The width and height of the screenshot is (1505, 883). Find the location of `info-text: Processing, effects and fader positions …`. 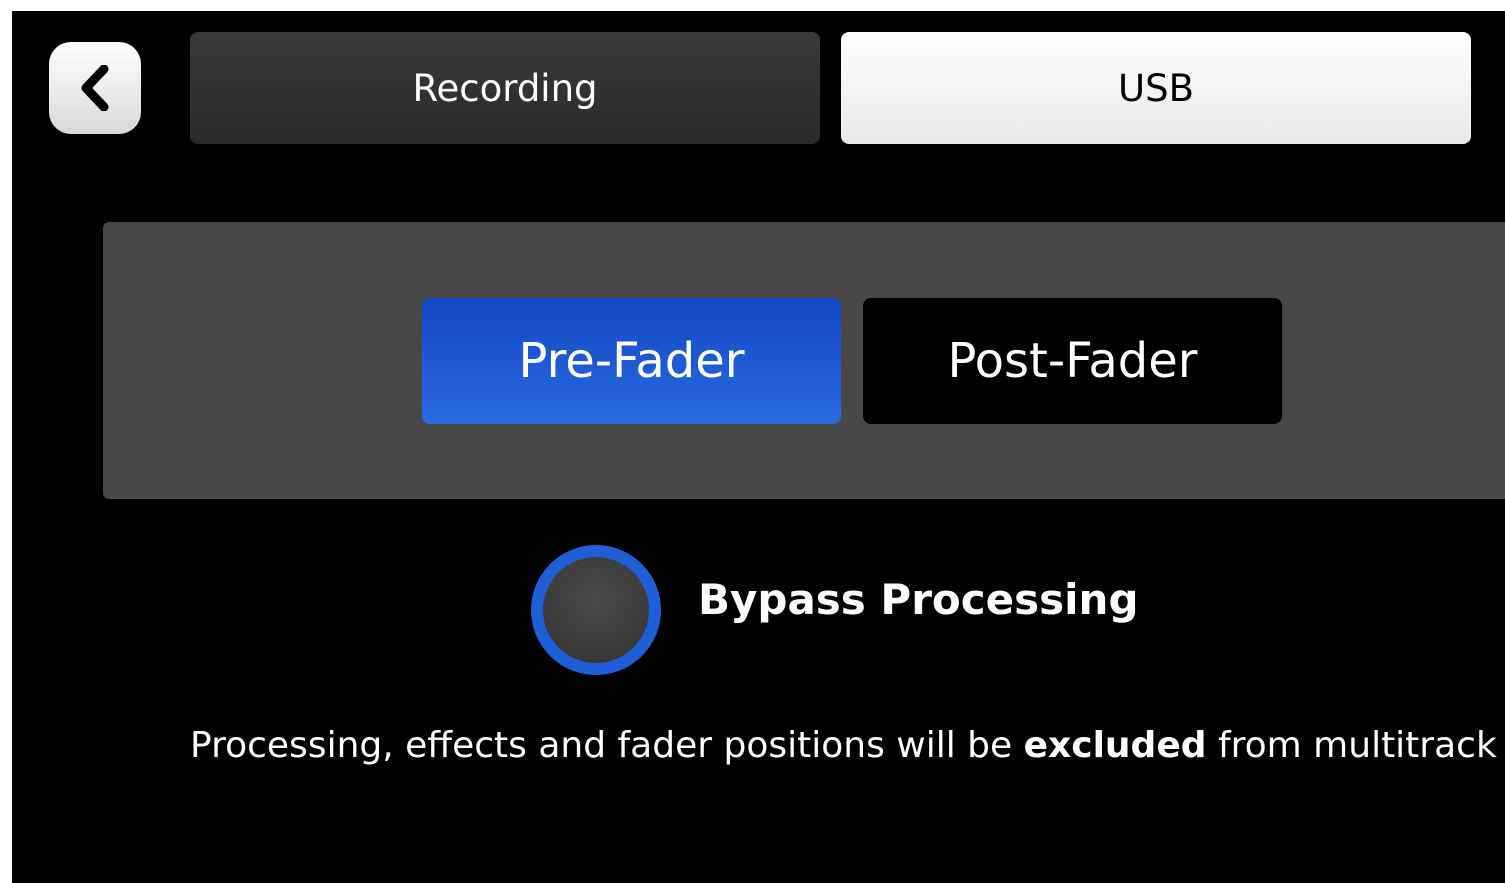

info-text: Processing, effects and fader positions … is located at coordinates (843, 745).